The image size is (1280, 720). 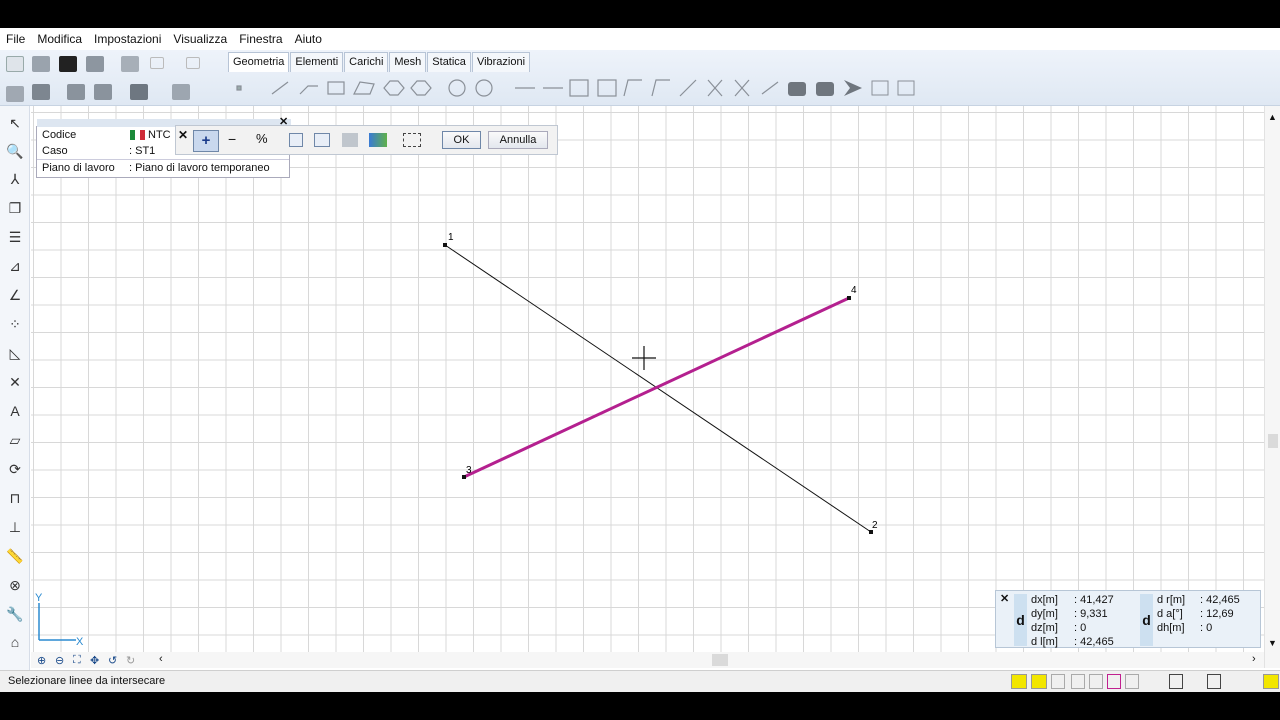 What do you see at coordinates (849, 298) in the screenshot?
I see `node-4-marker` at bounding box center [849, 298].